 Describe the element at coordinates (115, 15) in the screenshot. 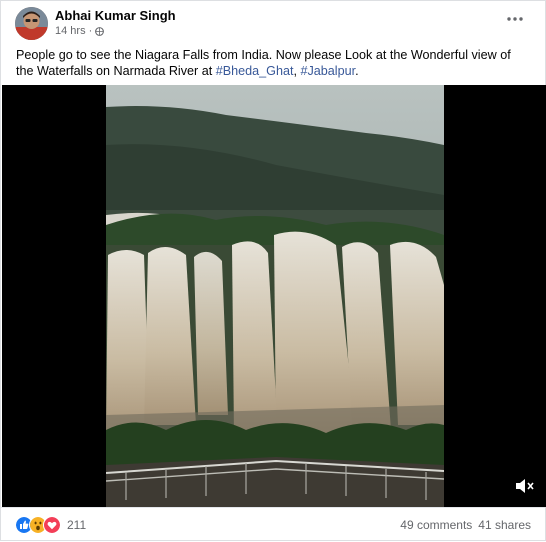

I see `author-name: Abhai Kumar Singh` at that location.